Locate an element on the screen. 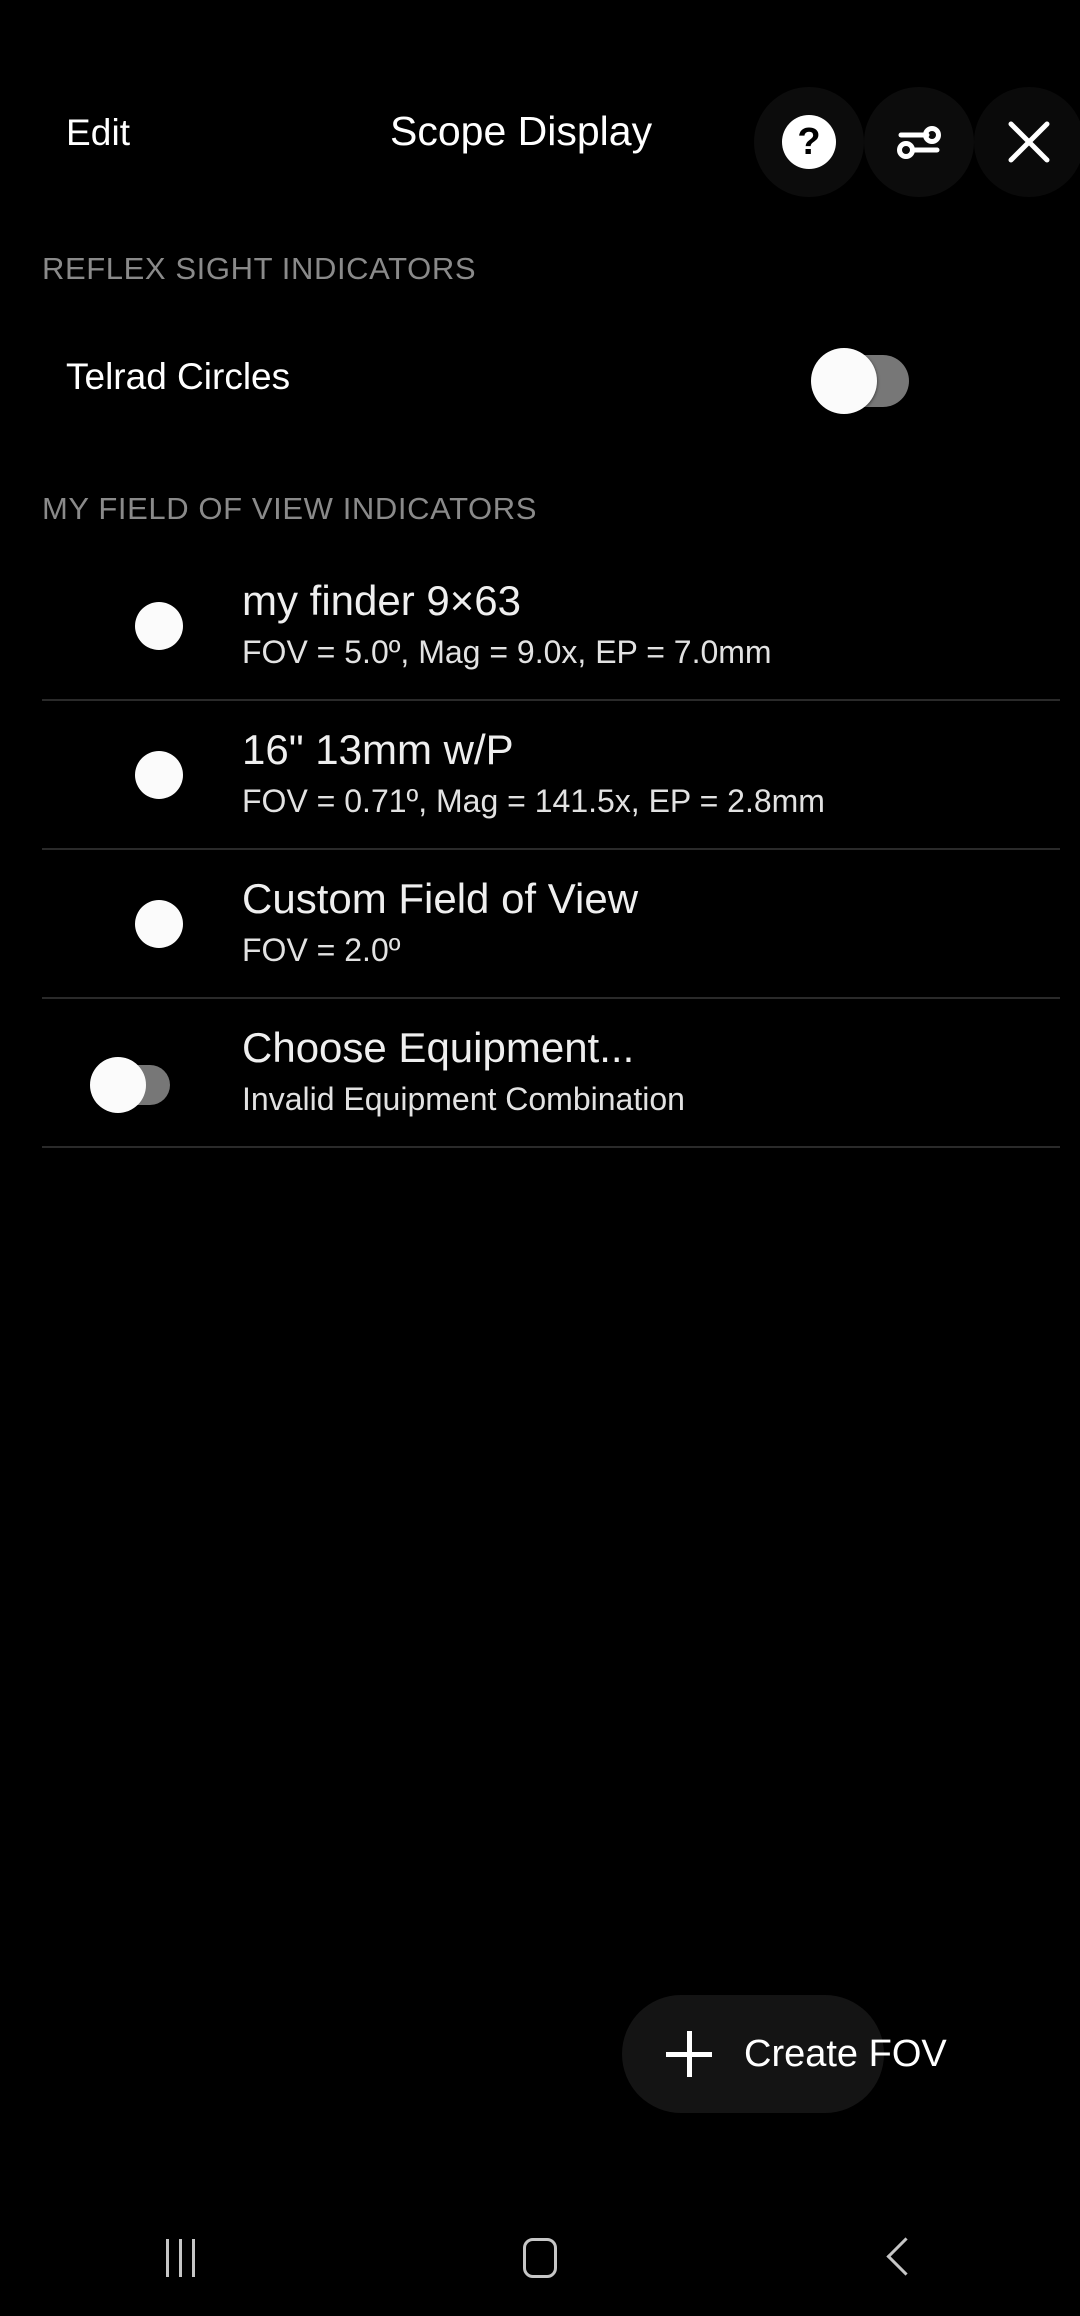  nav-back-button is located at coordinates (900, 2258).